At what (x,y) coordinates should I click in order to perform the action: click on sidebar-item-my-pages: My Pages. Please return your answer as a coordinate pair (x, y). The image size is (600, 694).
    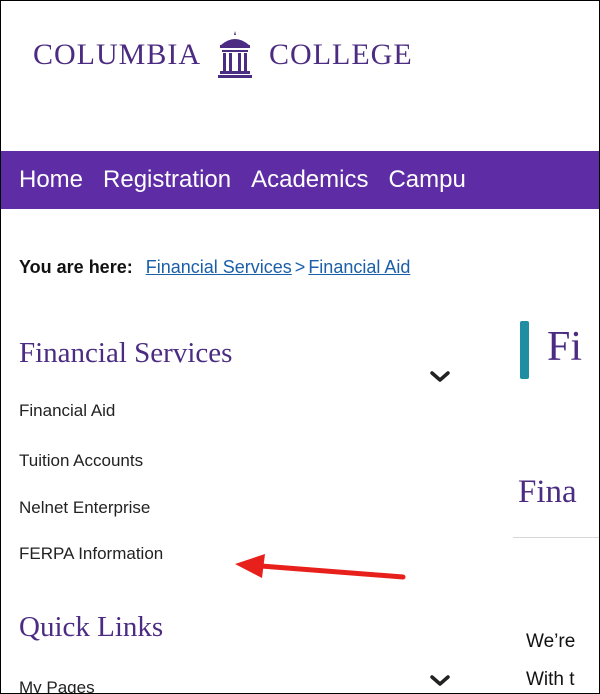
    Looking at the image, I should click on (57, 685).